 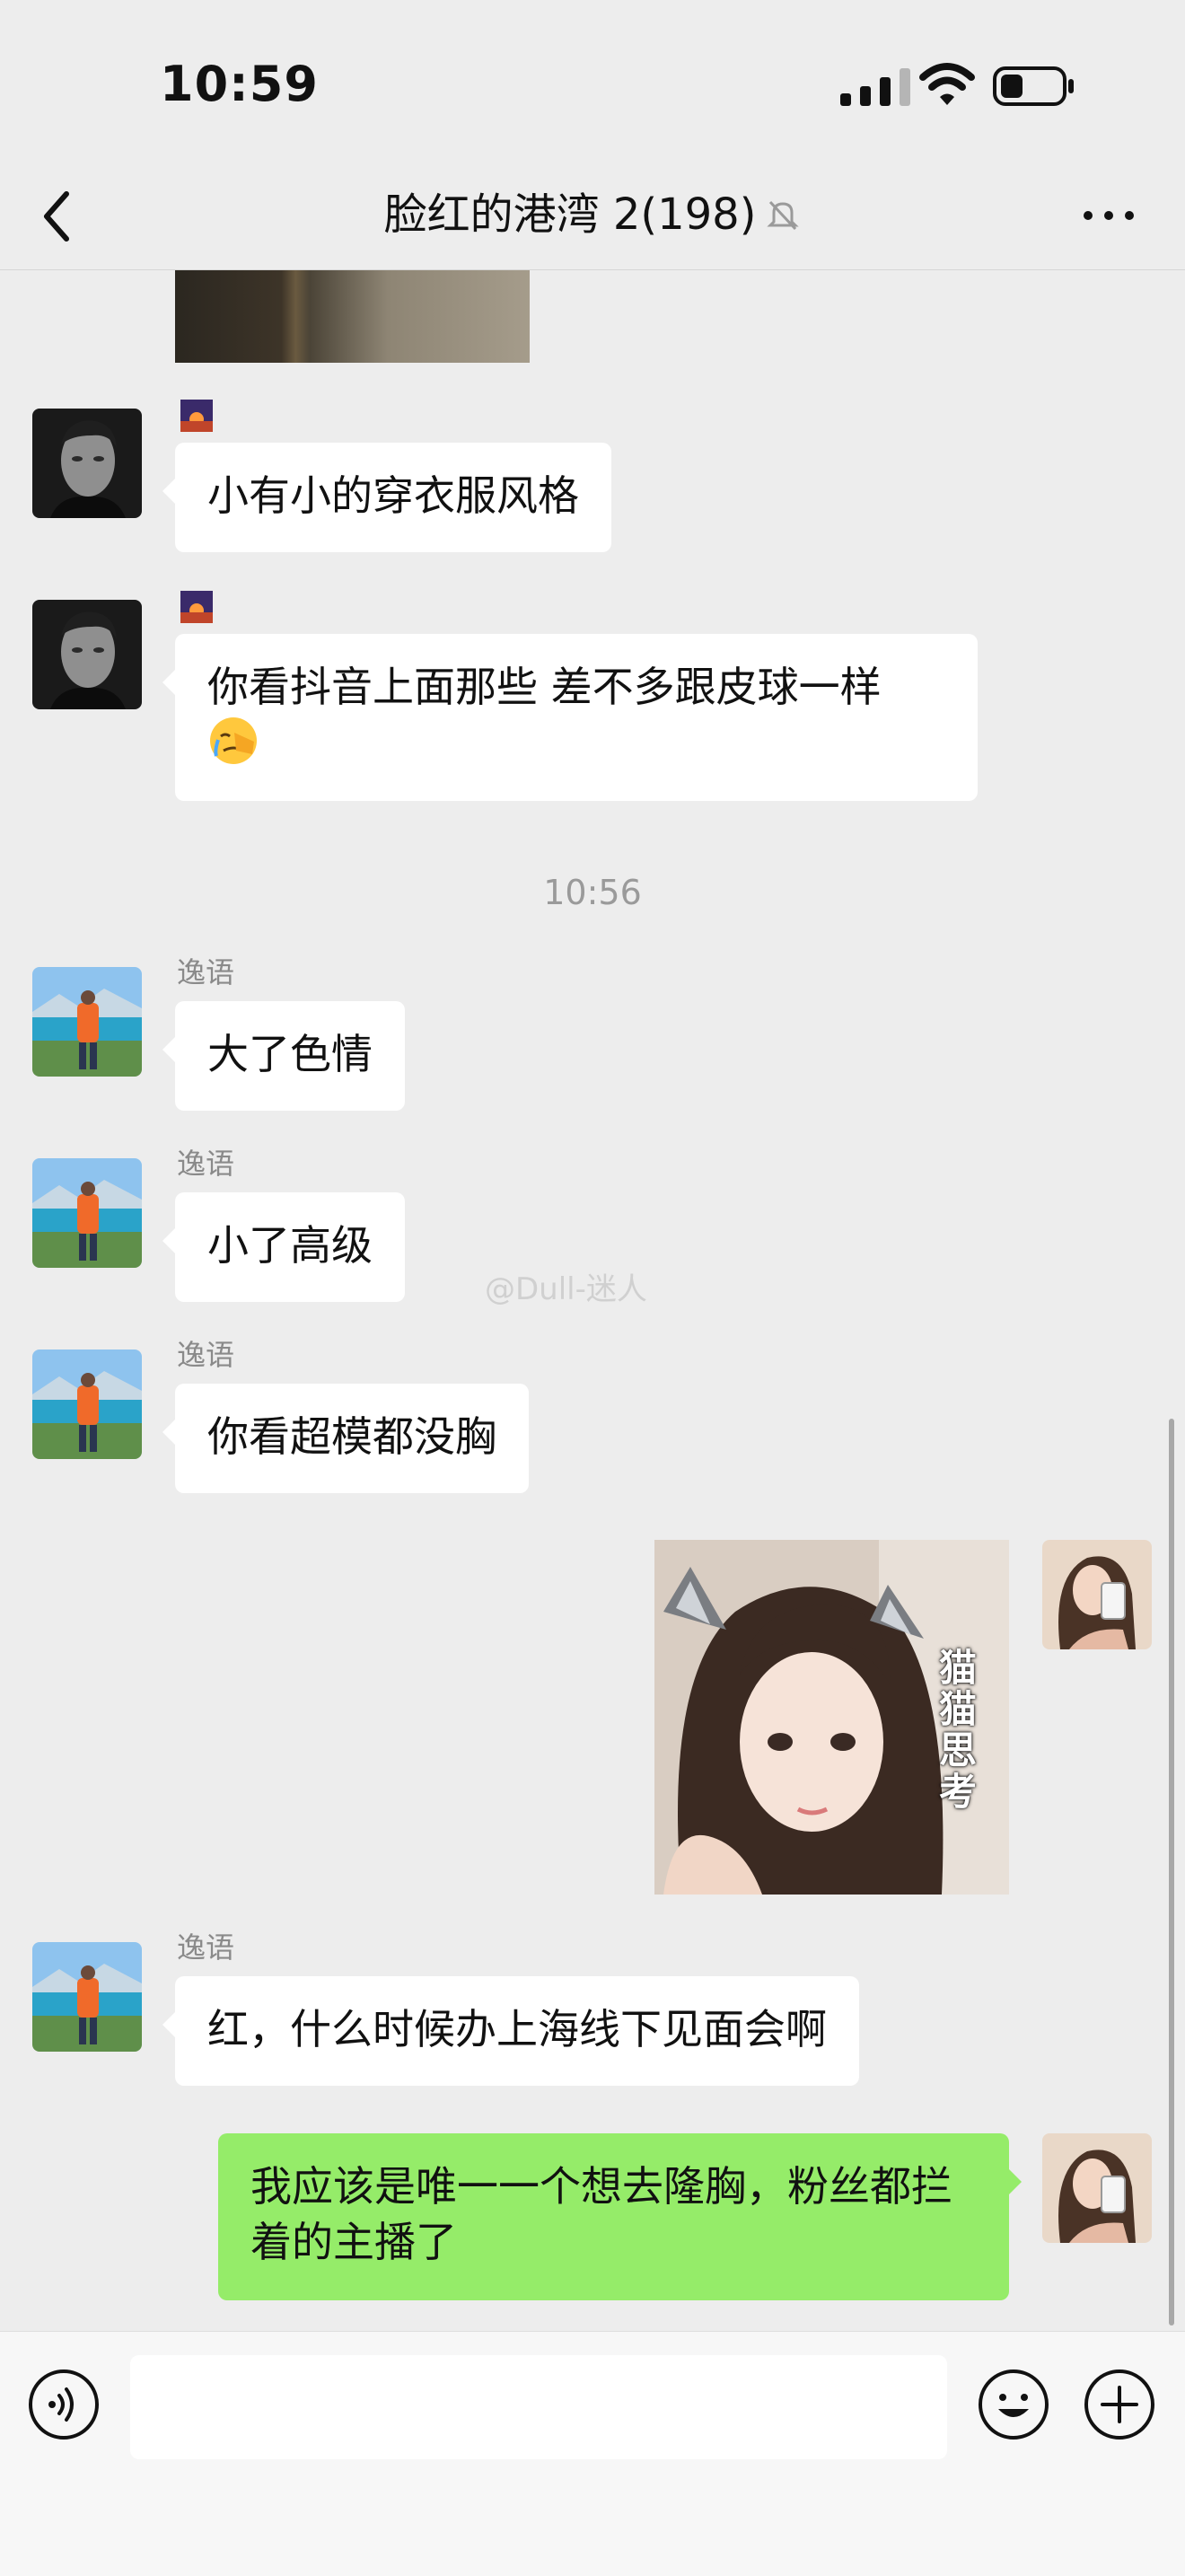 What do you see at coordinates (64, 2404) in the screenshot?
I see `voice-icon` at bounding box center [64, 2404].